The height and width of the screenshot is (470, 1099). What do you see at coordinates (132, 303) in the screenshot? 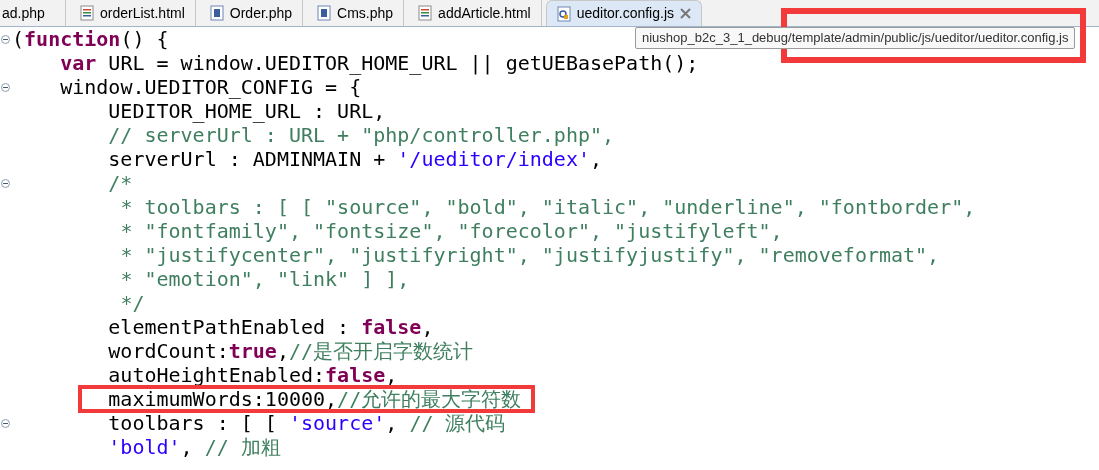
I see `code-line: */` at bounding box center [132, 303].